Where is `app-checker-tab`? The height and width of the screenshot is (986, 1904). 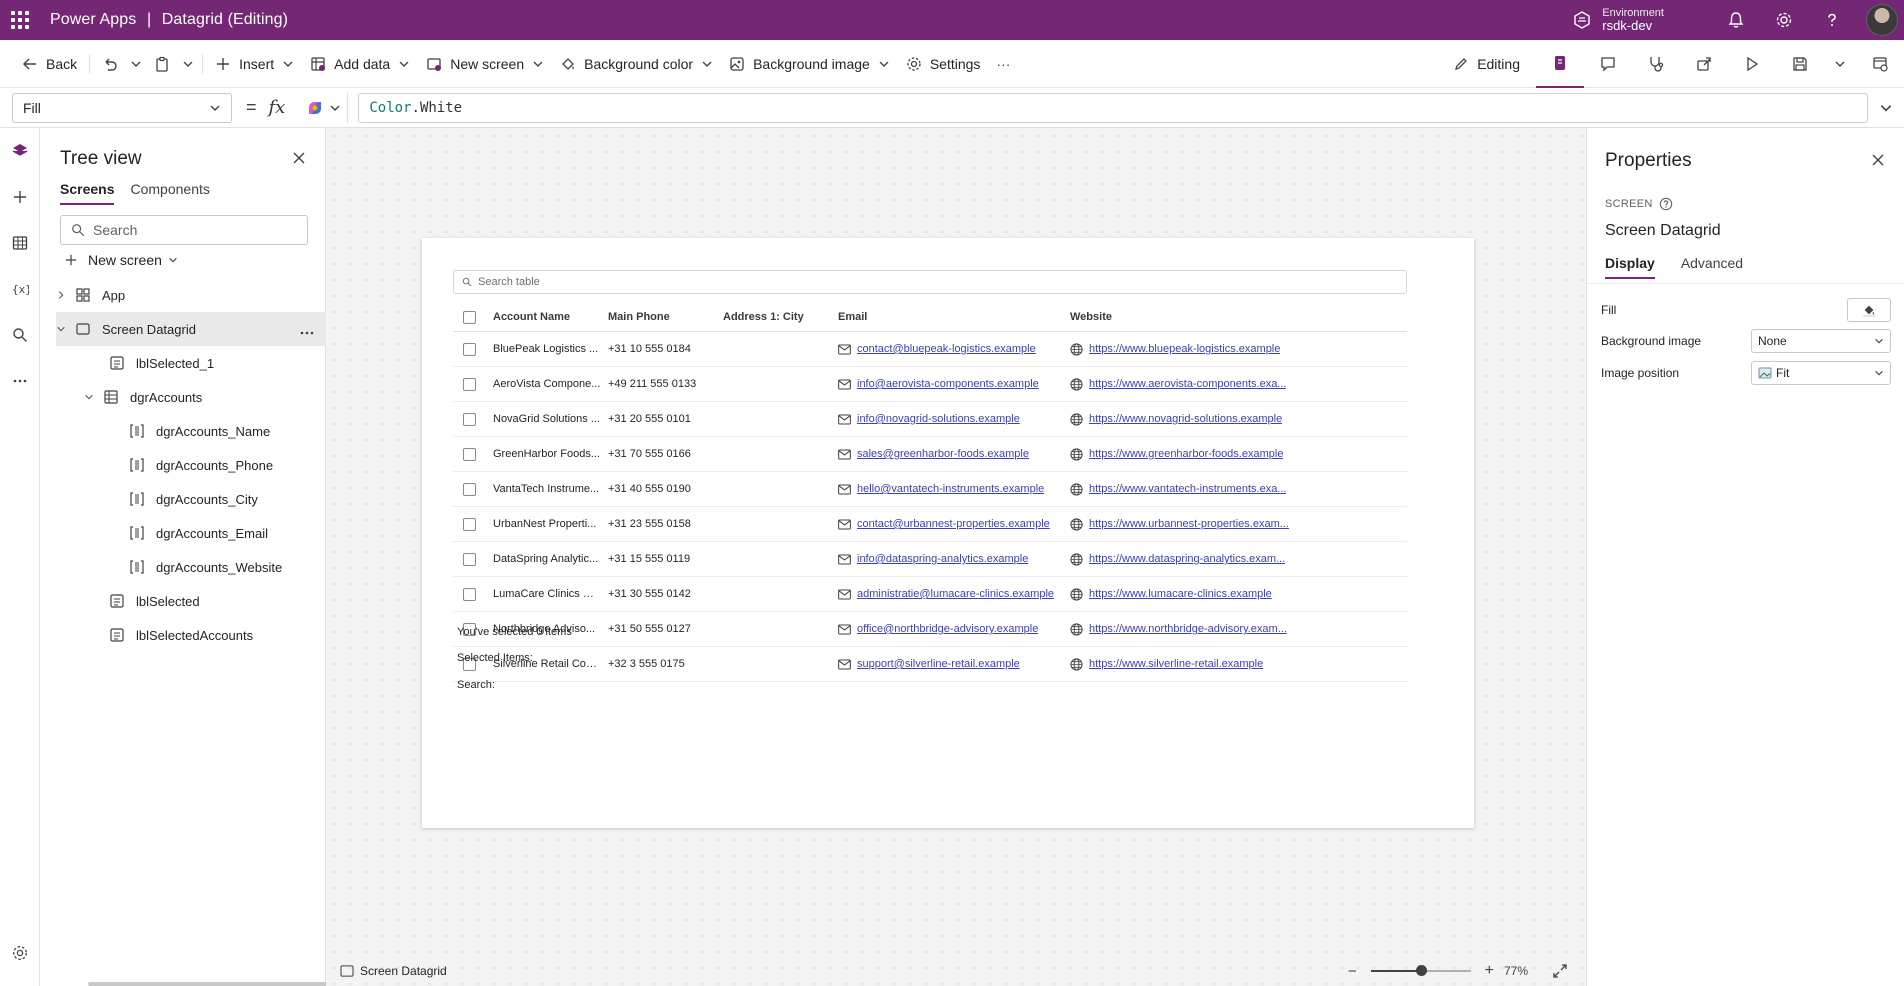
app-checker-tab is located at coordinates (1560, 64).